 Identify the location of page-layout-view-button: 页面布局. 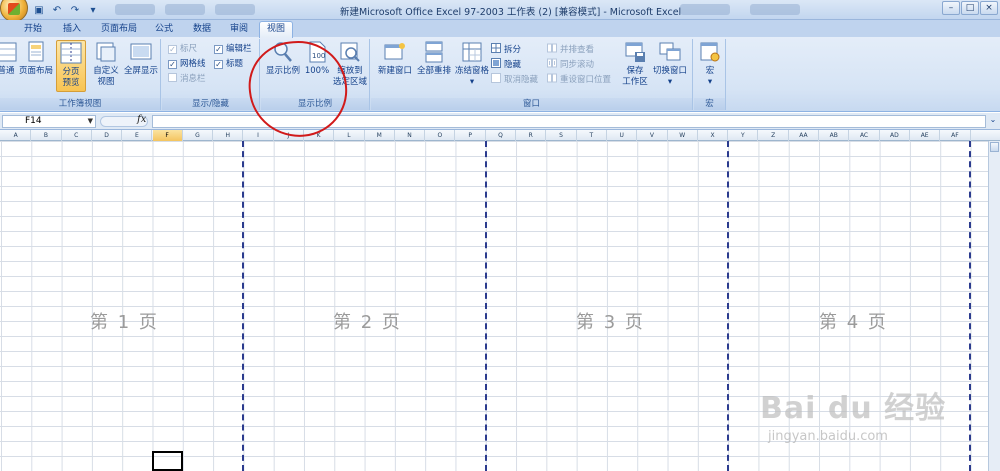
(36, 58).